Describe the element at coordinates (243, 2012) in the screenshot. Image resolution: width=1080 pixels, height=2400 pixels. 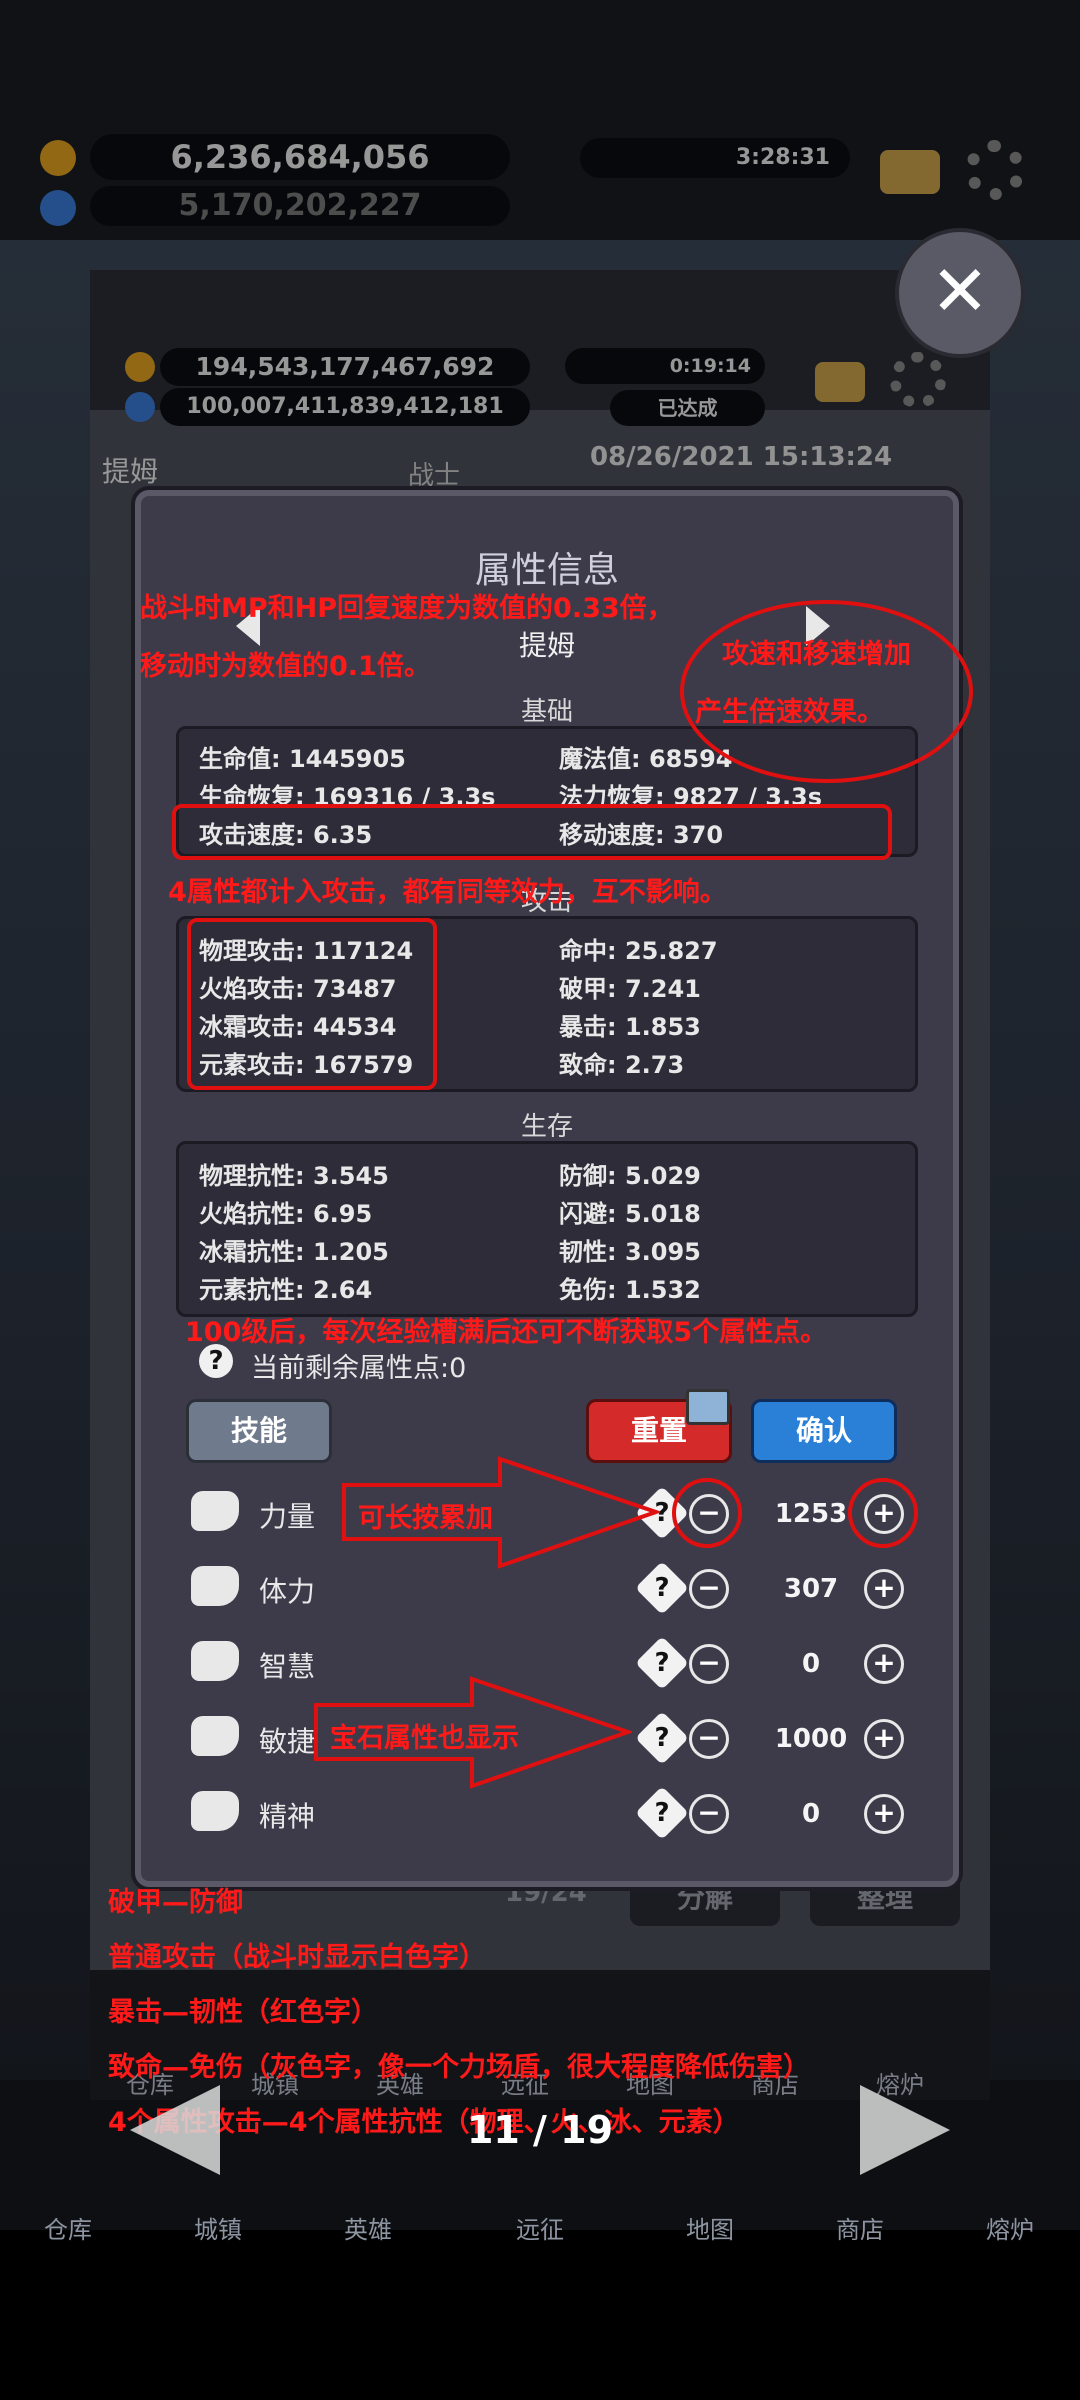
I see `annotation-bottom-3: 暴击—韧性（红色字）` at that location.